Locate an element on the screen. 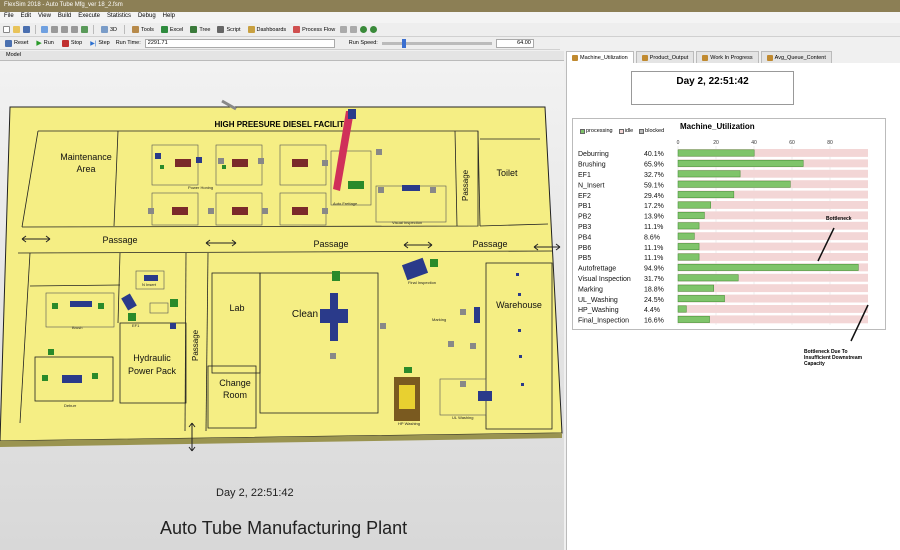 This screenshot has height=550, width=900. marking-label: Marking is located at coordinates (439, 319).